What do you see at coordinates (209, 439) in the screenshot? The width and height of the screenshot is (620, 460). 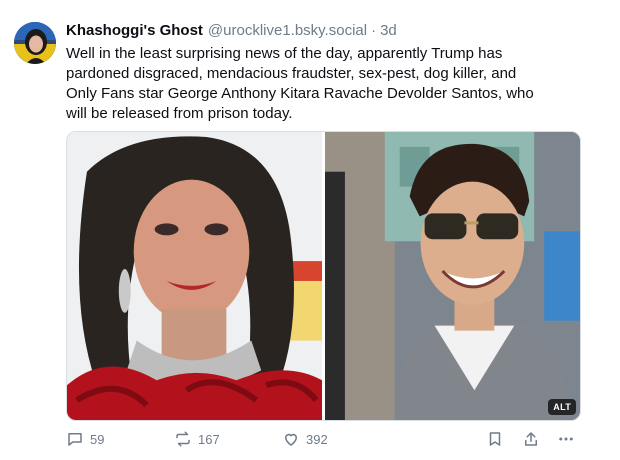 I see `repost-count: 167` at bounding box center [209, 439].